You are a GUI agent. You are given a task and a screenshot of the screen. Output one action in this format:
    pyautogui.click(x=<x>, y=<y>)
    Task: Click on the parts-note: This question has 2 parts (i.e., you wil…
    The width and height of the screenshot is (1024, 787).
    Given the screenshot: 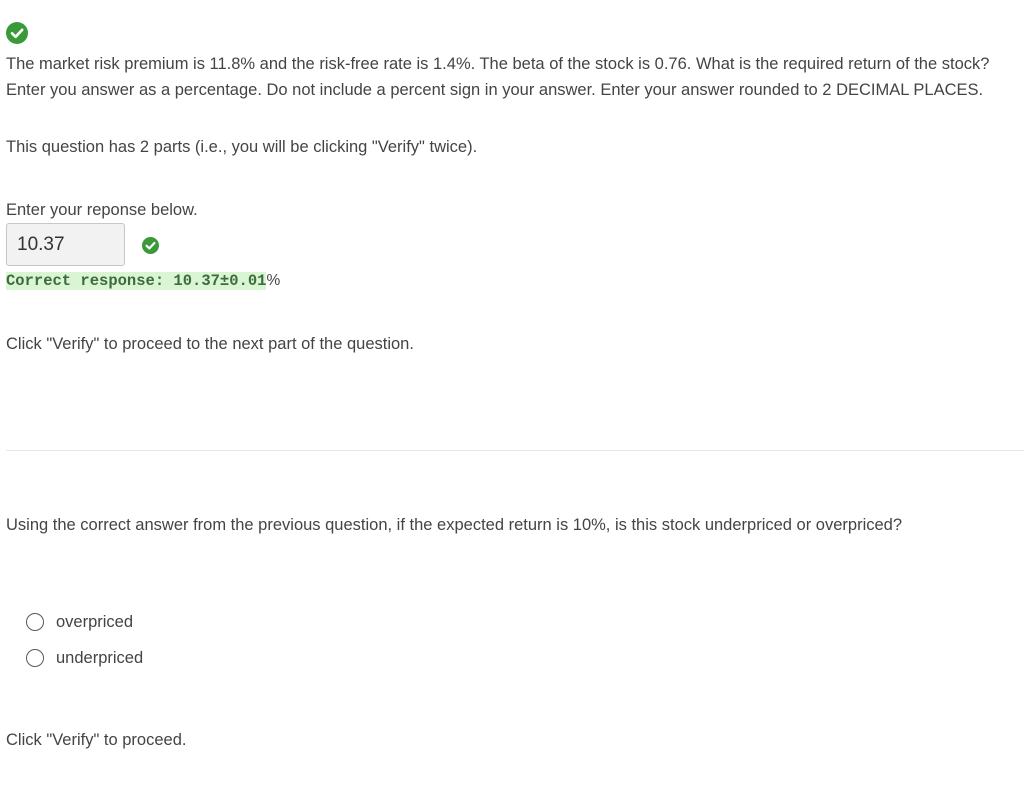 What is the action you would take?
    pyautogui.click(x=242, y=147)
    